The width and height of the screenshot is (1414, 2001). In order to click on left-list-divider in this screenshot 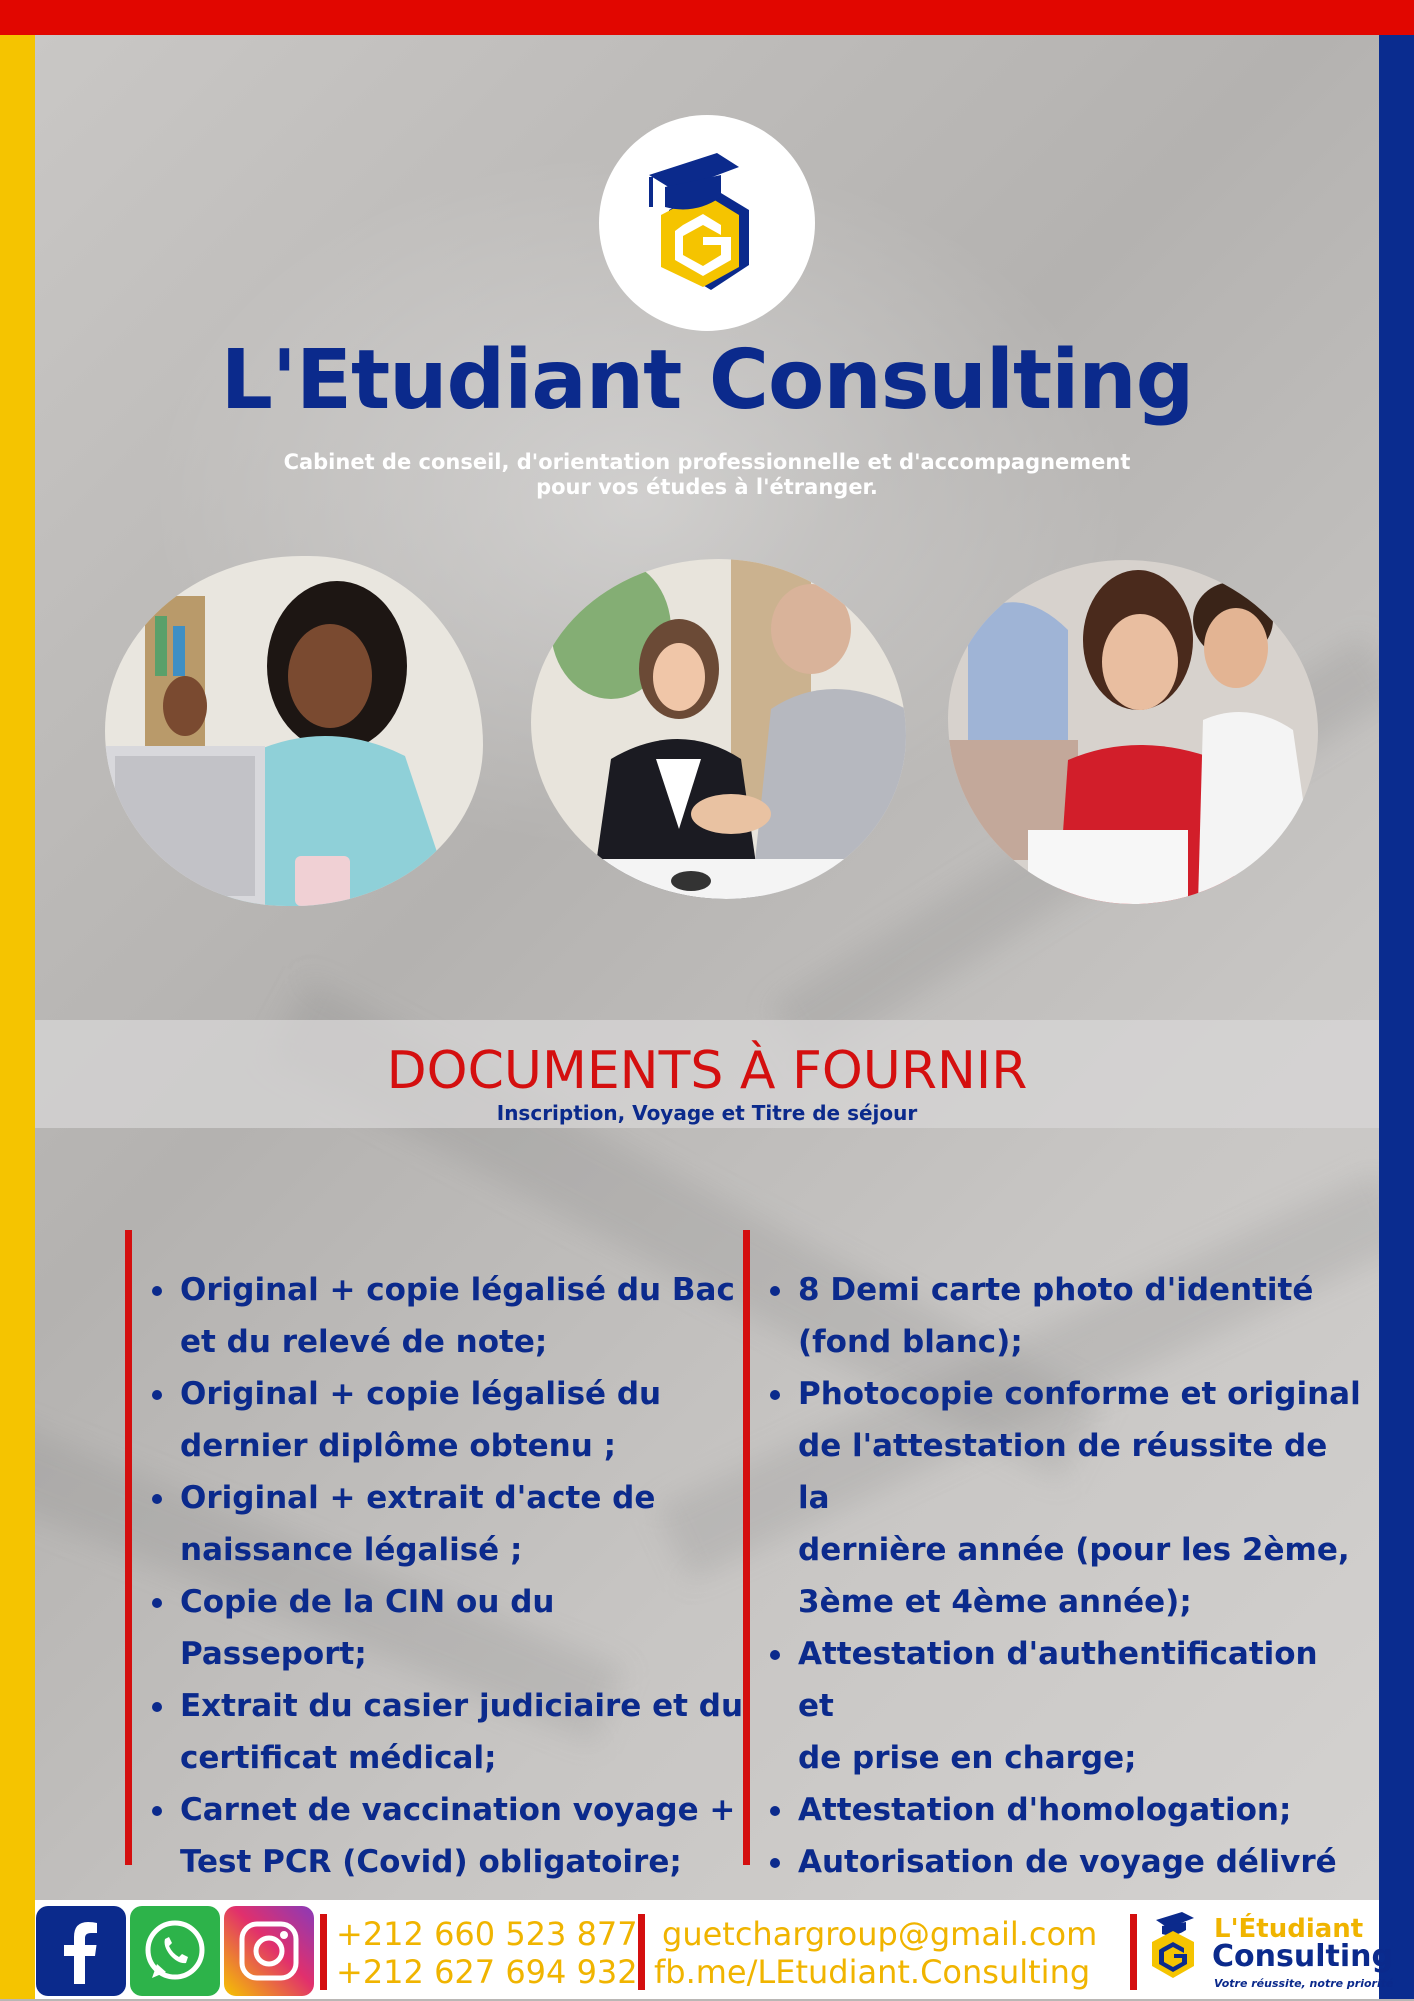, I will do `click(128, 1547)`.